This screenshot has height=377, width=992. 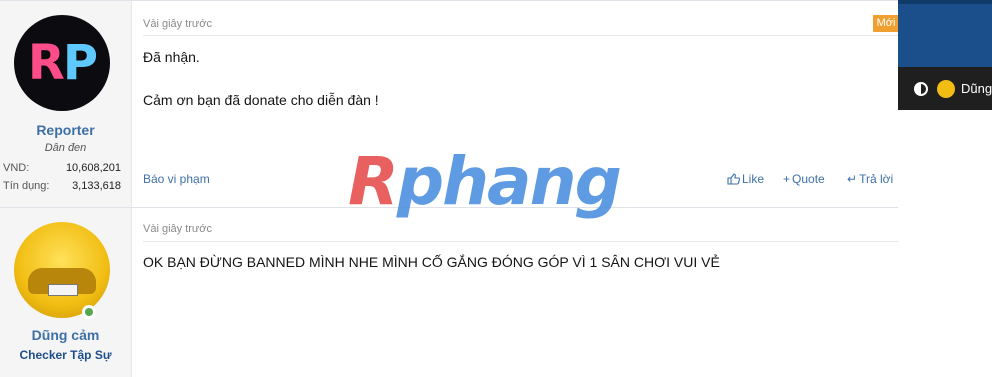 I want to click on stat-label: VND:, so click(x=16, y=168).